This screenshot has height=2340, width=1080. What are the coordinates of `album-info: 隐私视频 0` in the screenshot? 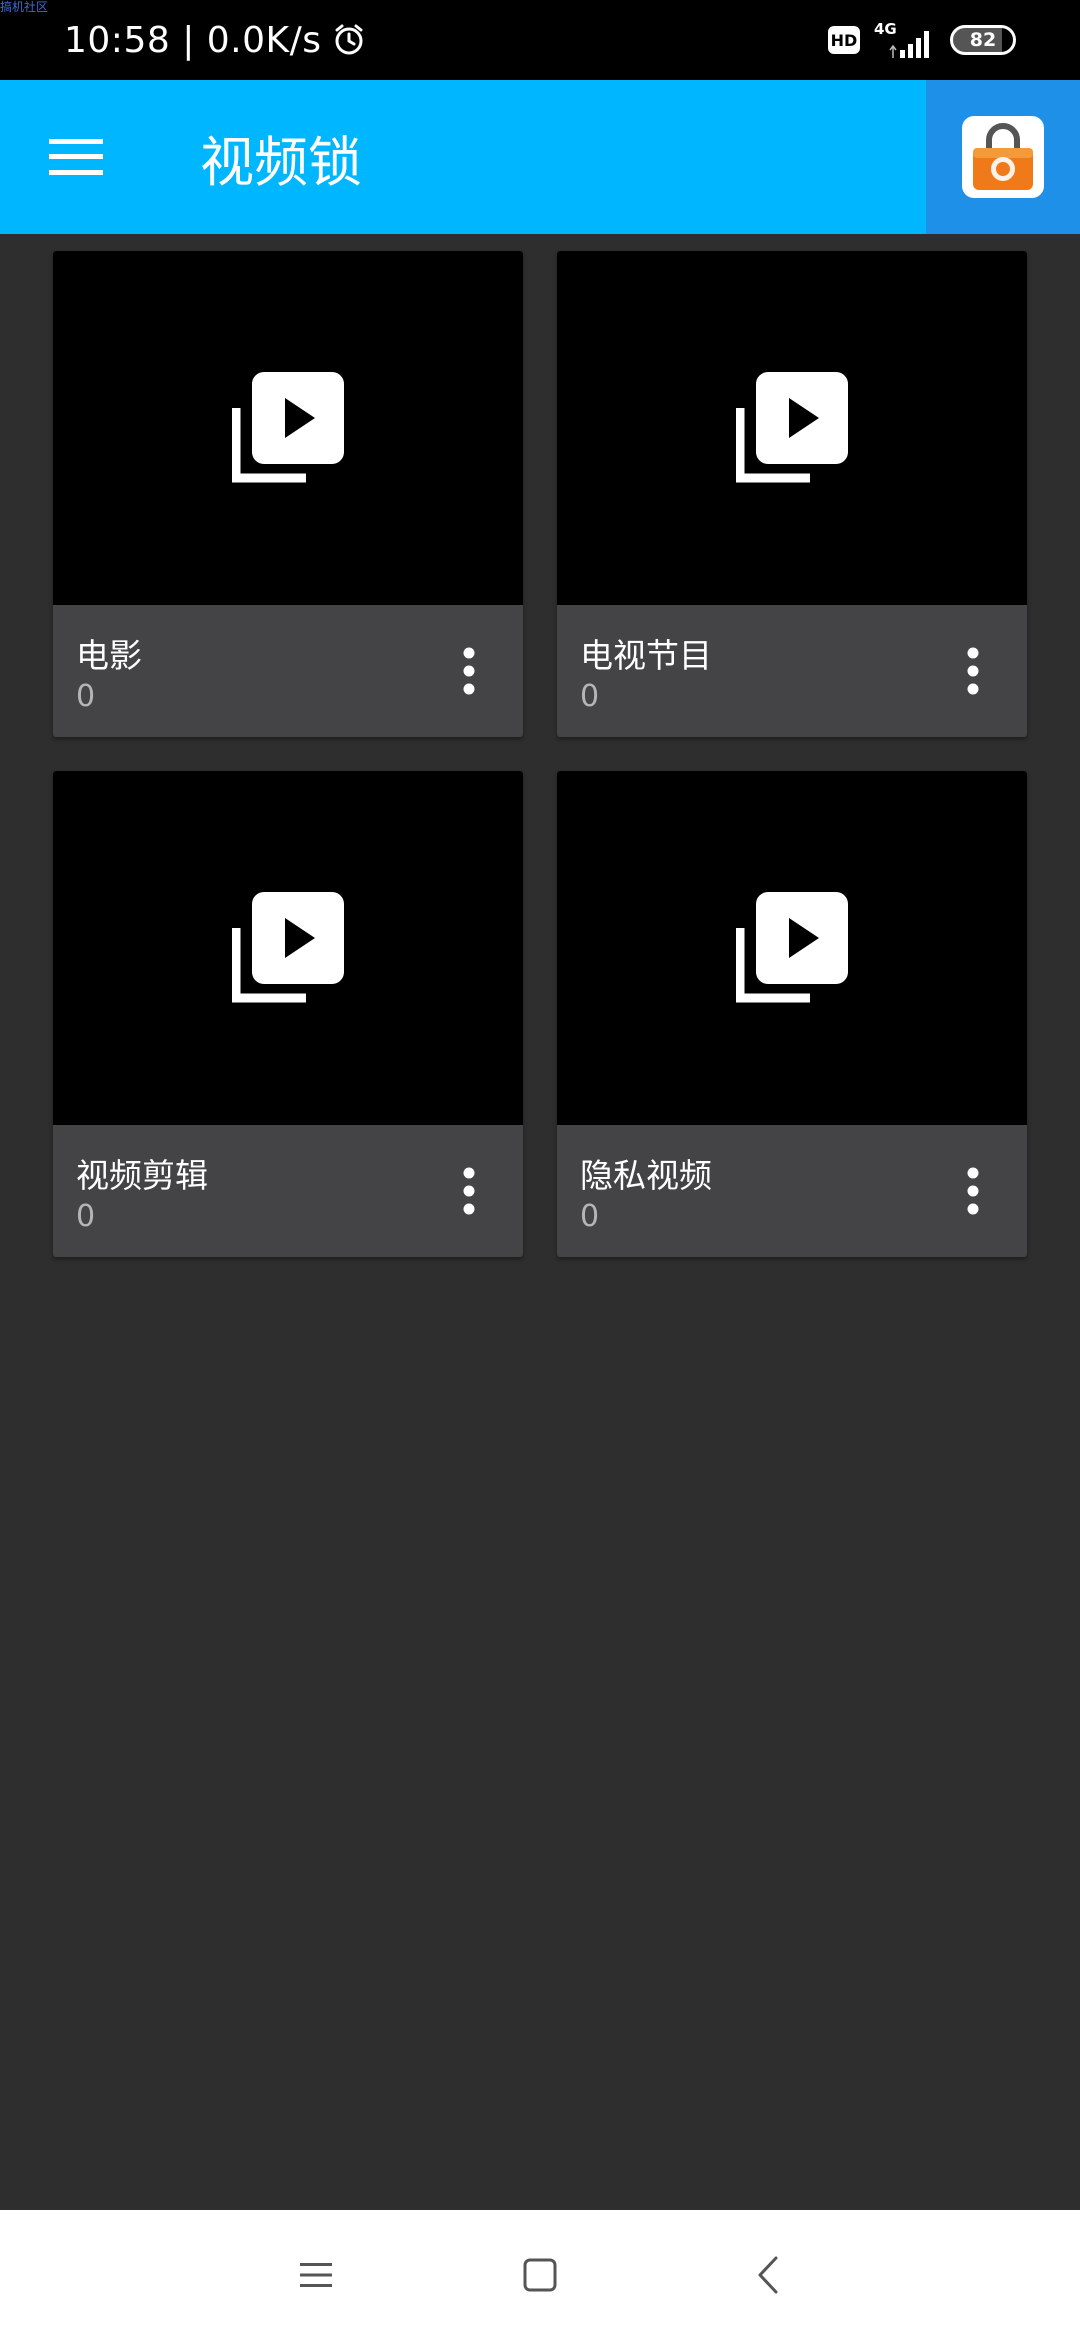 It's located at (792, 1191).